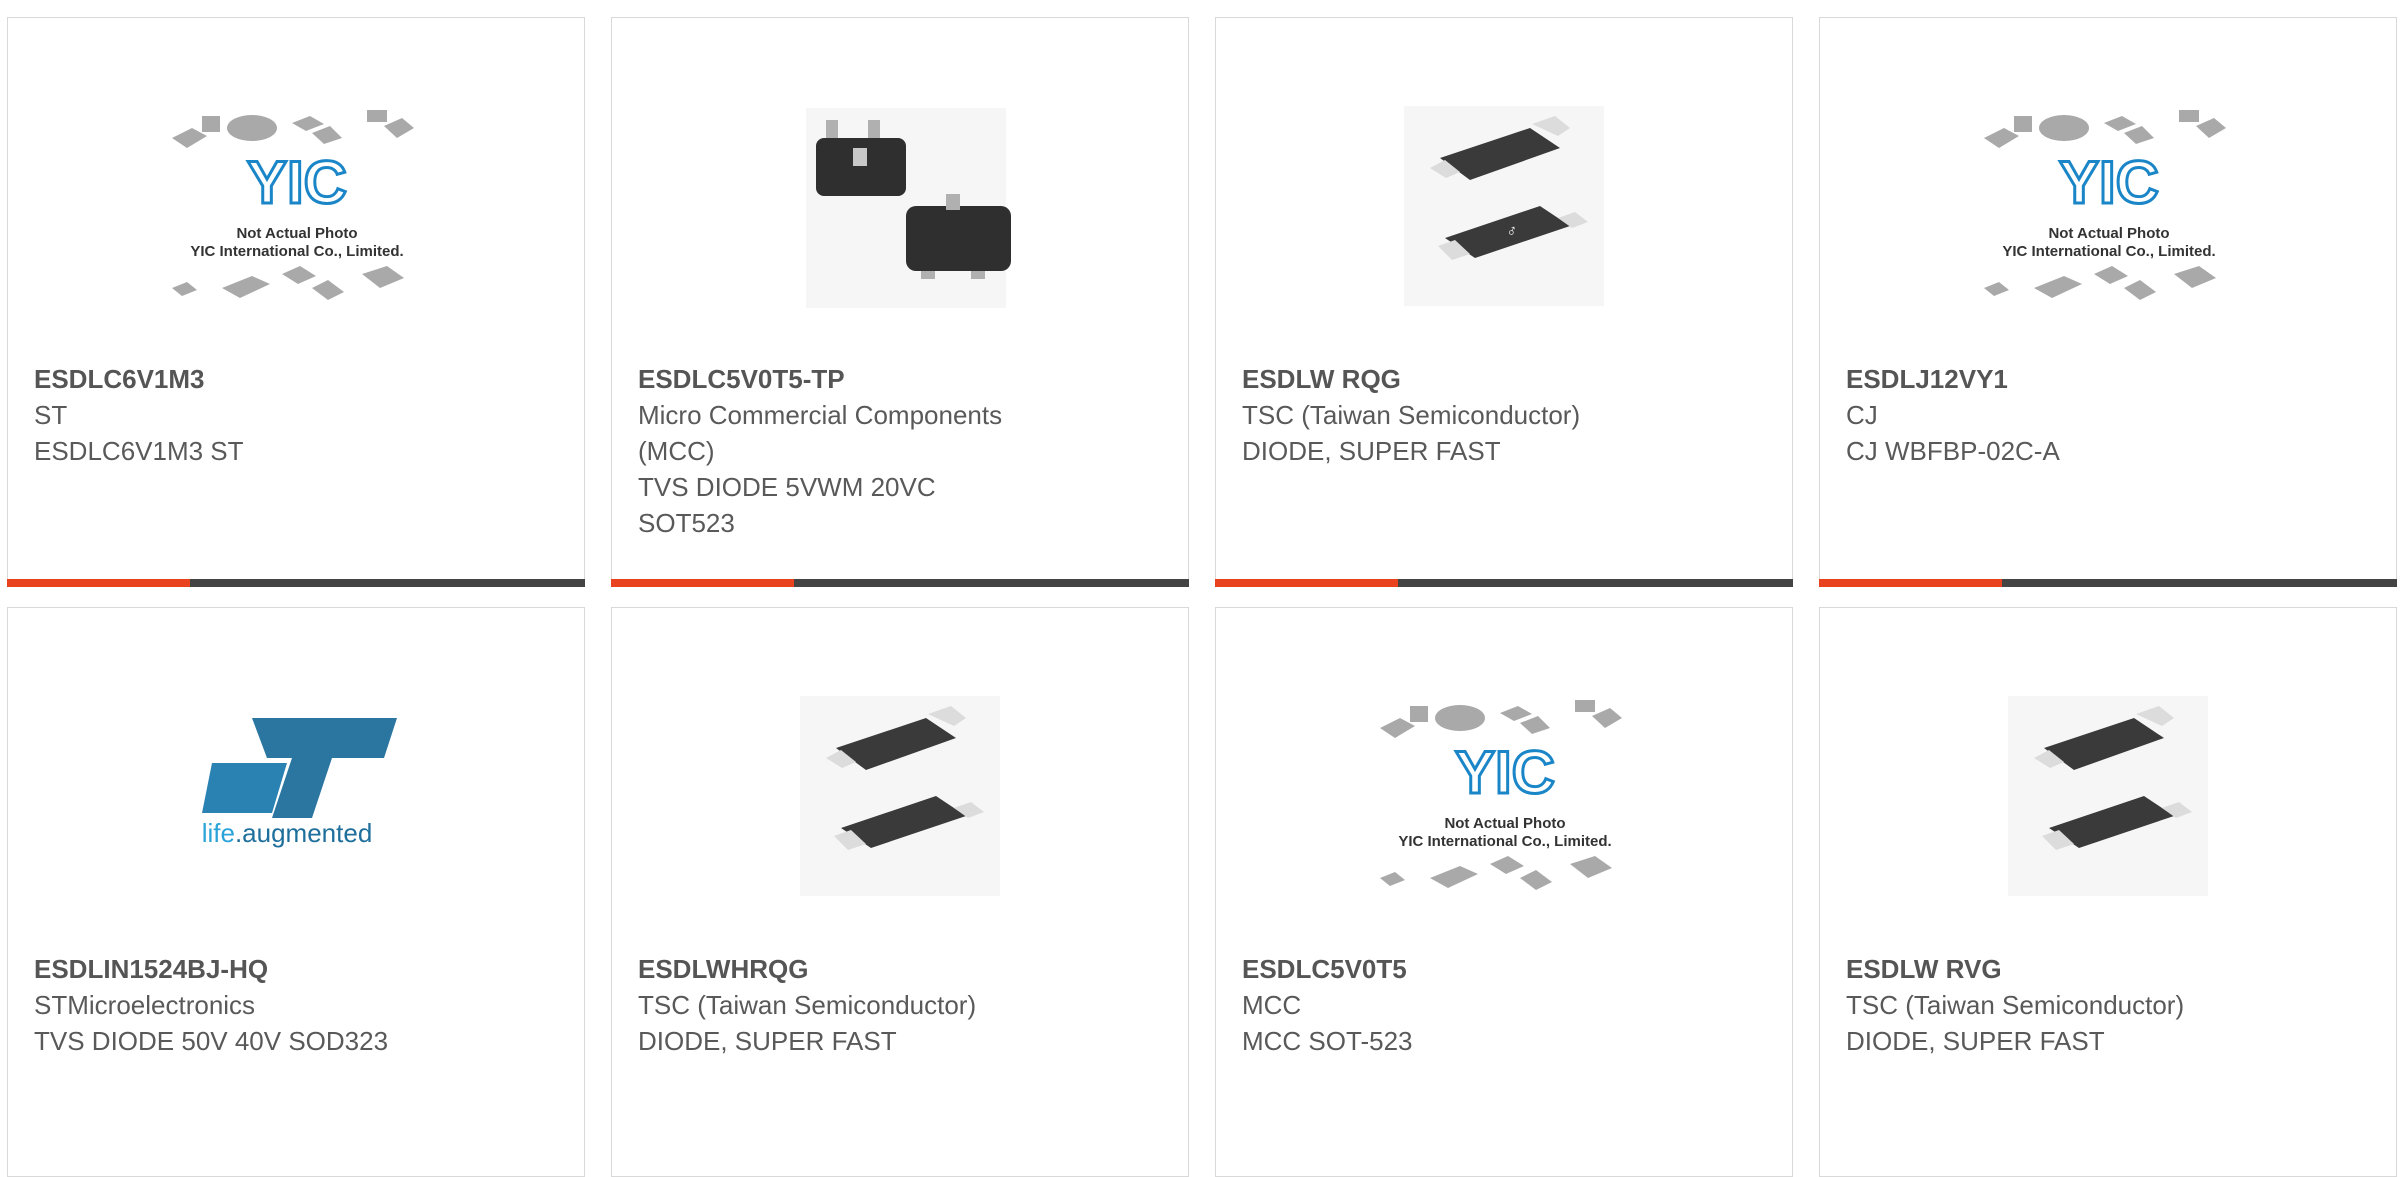  I want to click on part-number: ESDLJ12VY1, so click(2111, 379).